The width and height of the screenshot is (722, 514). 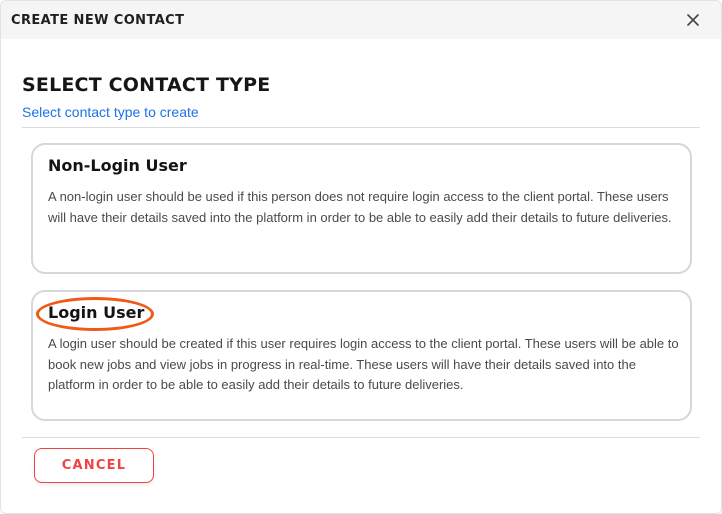 I want to click on section-title: SELECT CONTACT TYPE, so click(x=146, y=85).